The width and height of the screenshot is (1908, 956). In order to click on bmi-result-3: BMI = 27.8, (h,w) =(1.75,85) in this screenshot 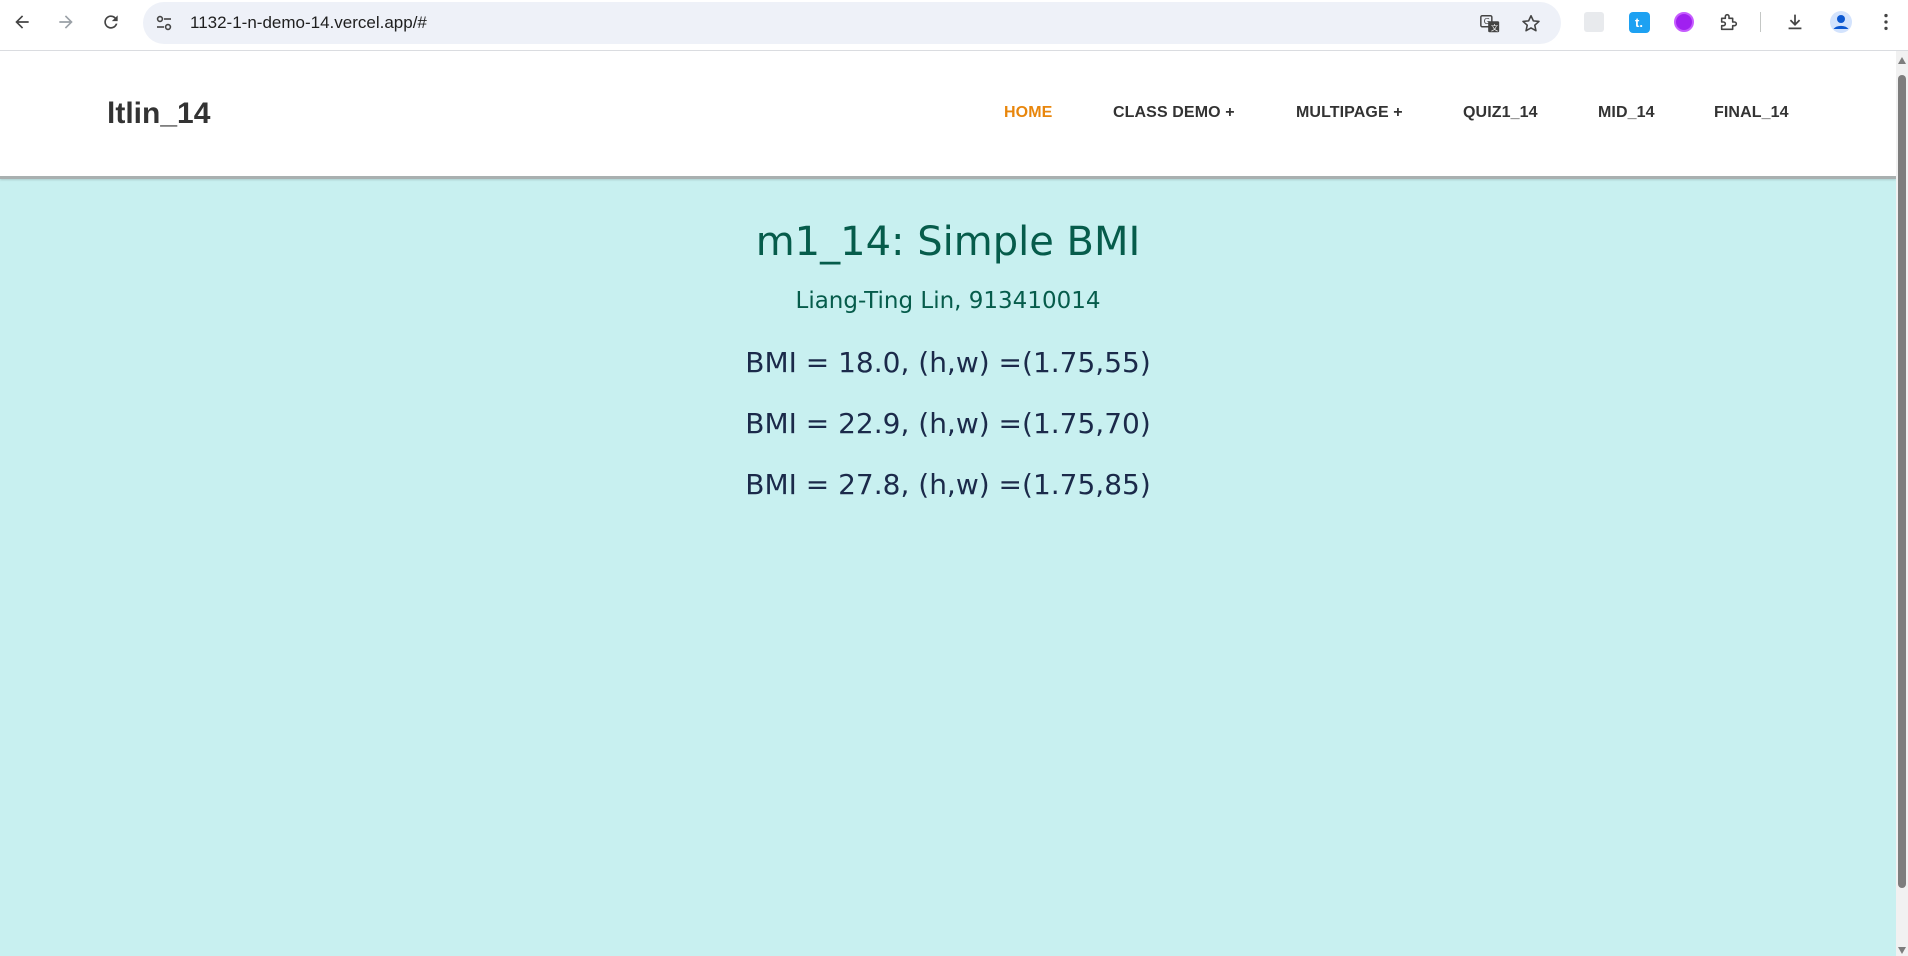, I will do `click(948, 484)`.